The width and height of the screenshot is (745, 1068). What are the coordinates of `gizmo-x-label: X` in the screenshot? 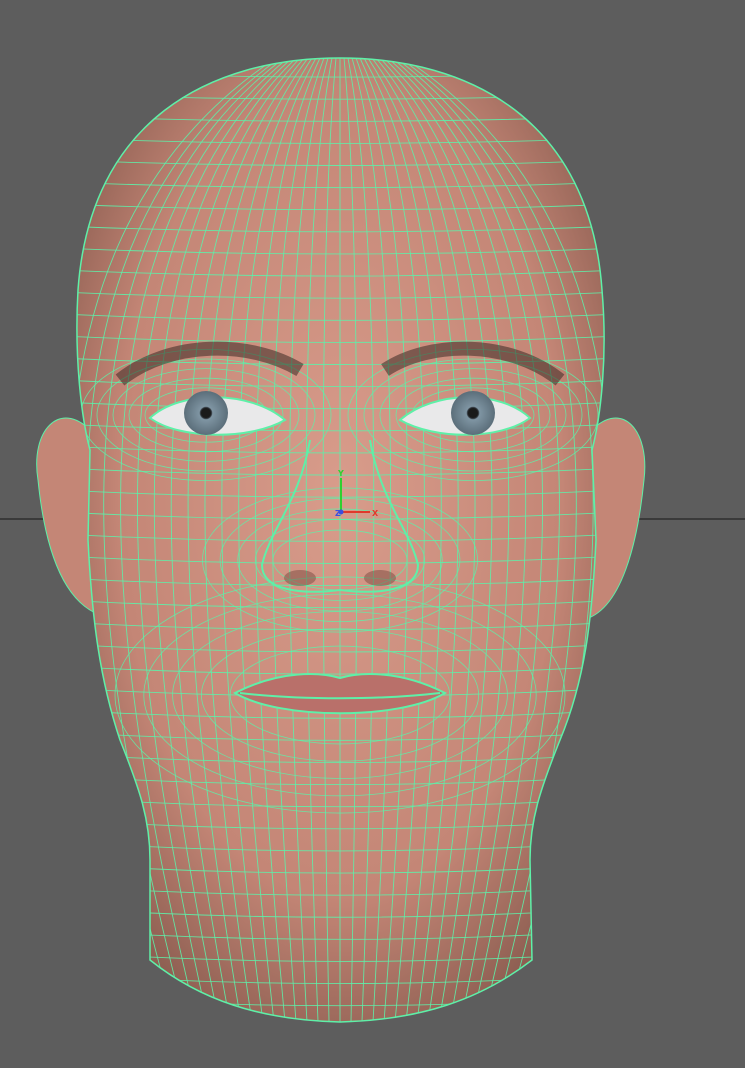 It's located at (375, 513).